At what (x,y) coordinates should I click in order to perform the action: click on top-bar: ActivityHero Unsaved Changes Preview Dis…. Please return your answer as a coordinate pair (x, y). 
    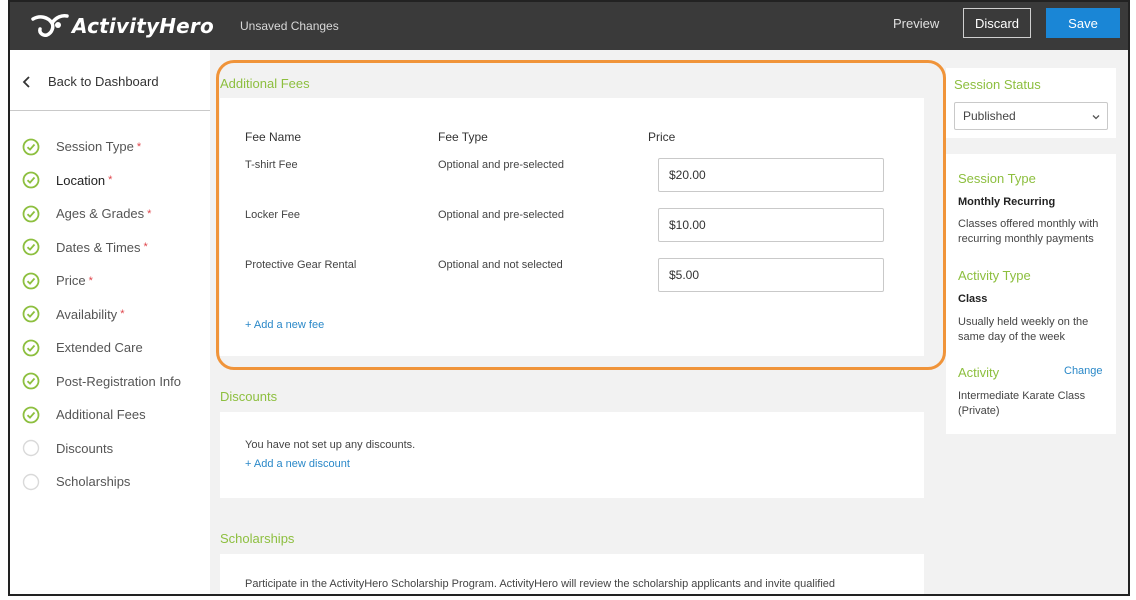
    Looking at the image, I should click on (569, 26).